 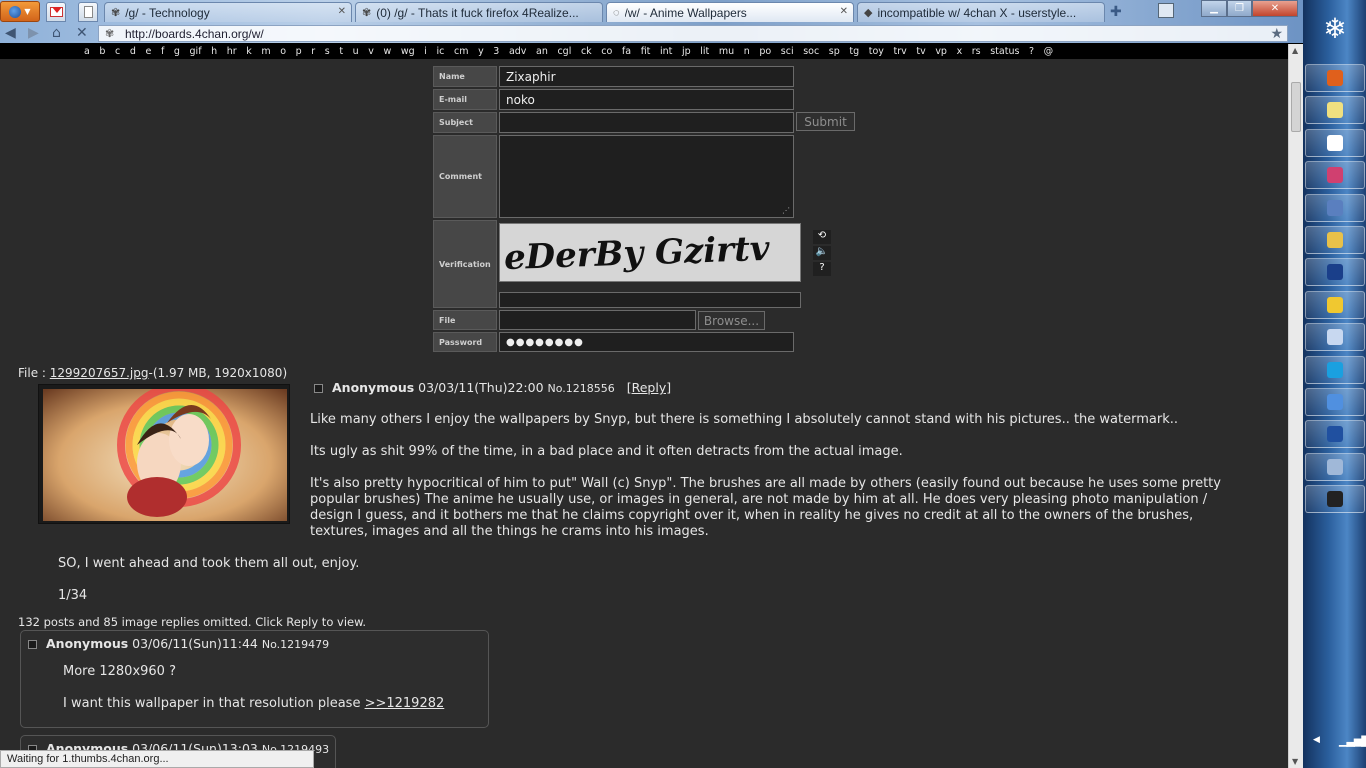 I want to click on board-link: ic, so click(x=441, y=51).